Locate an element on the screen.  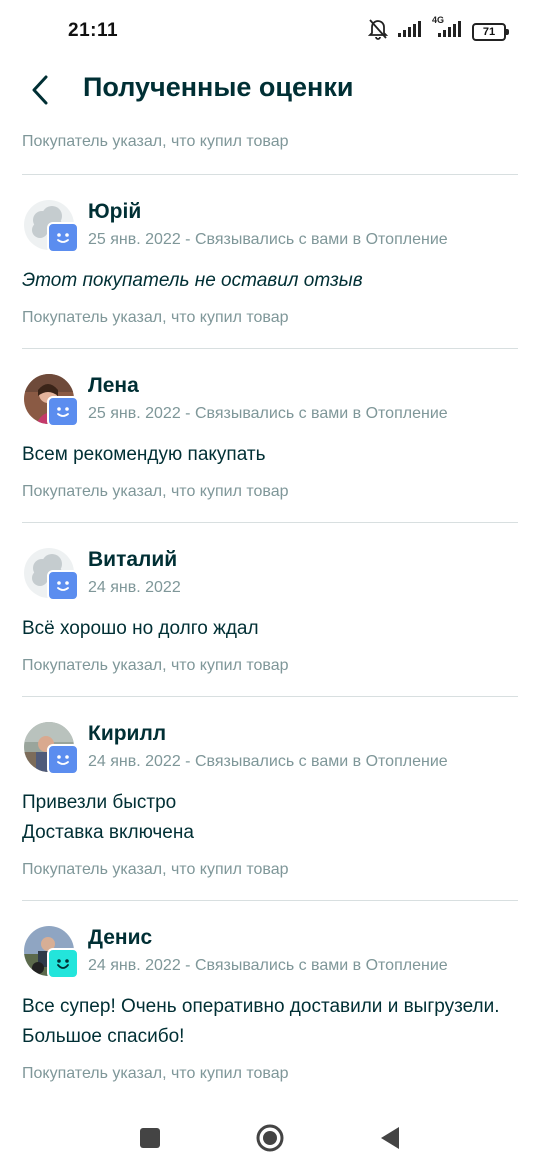
triangle-back-icon is located at coordinates (390, 1138).